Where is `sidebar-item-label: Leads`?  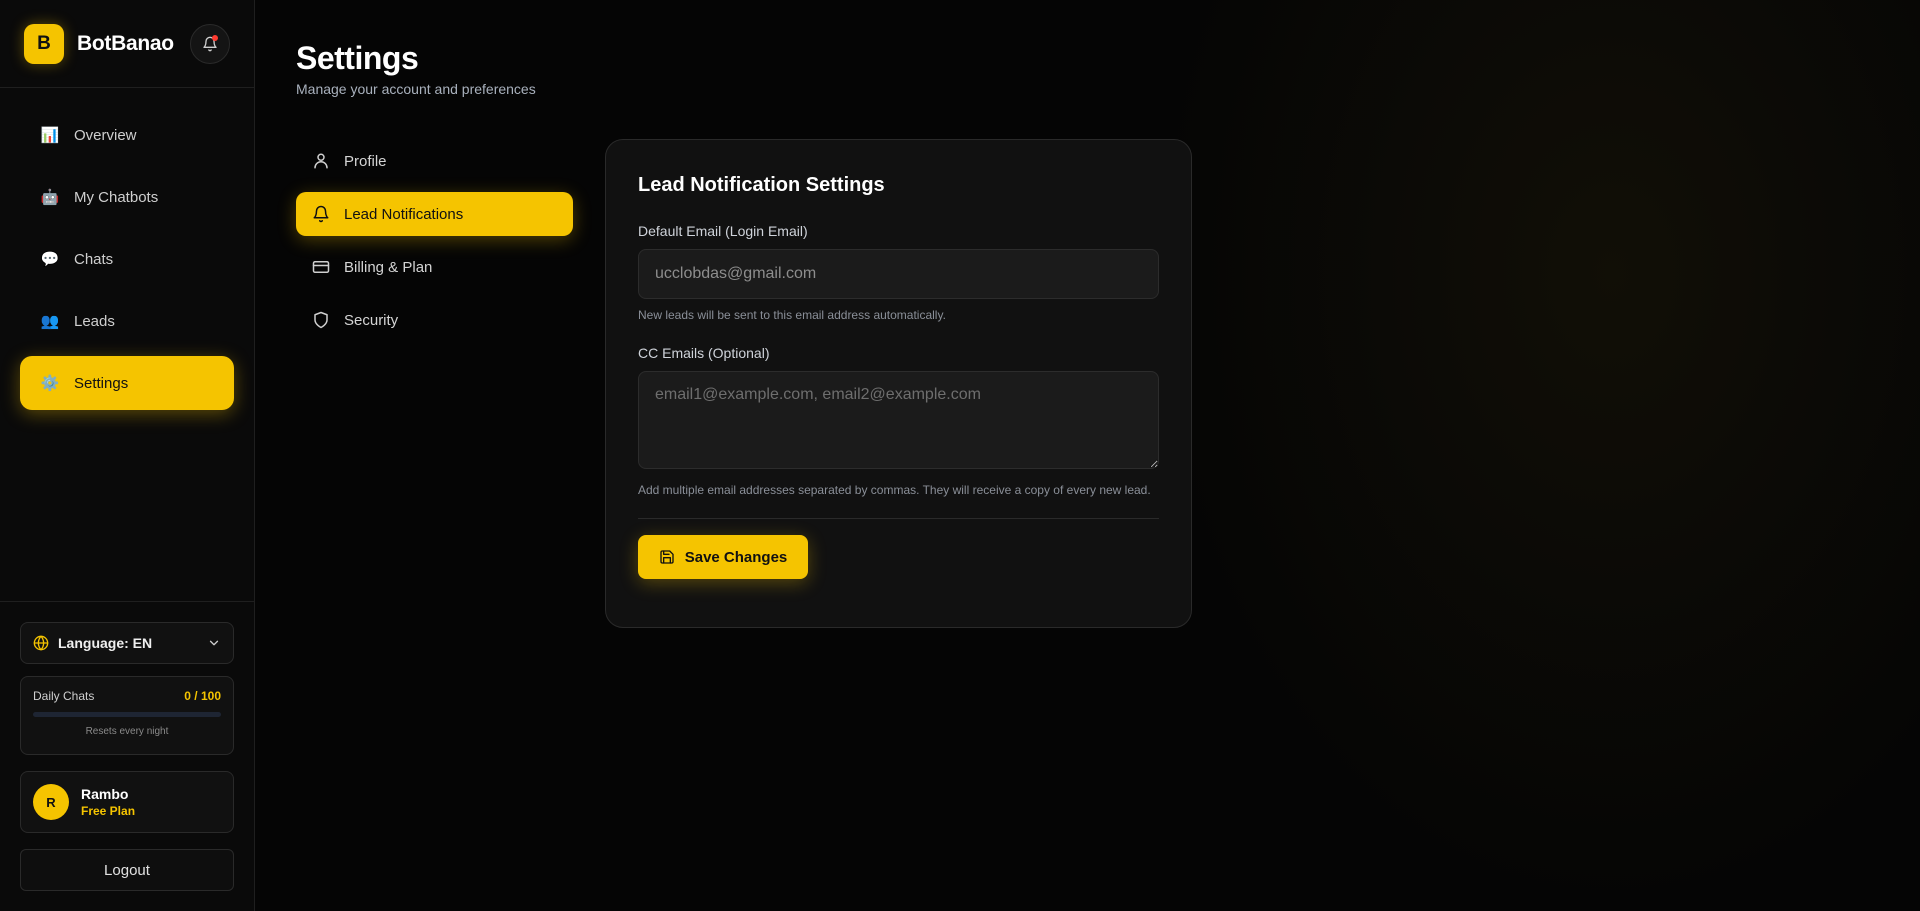
sidebar-item-label: Leads is located at coordinates (94, 321).